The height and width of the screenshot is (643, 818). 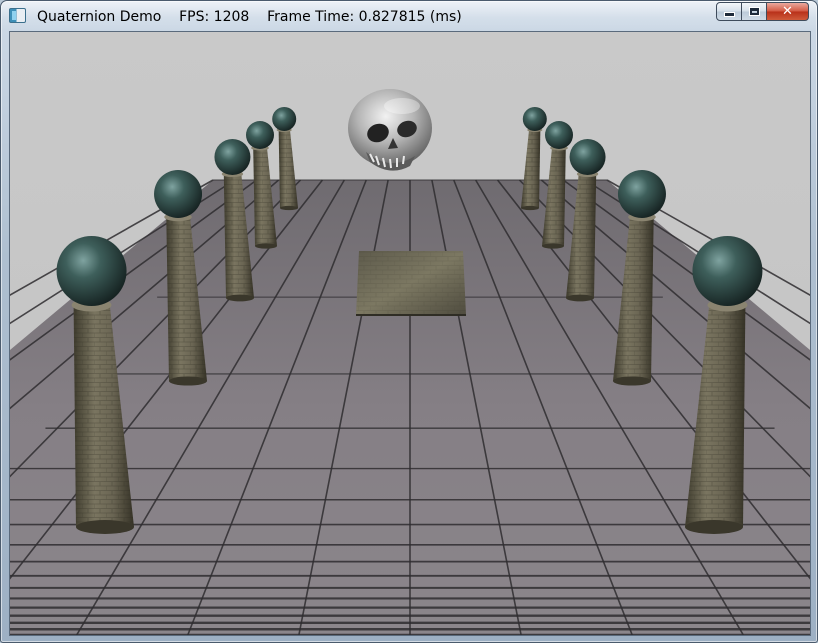 What do you see at coordinates (411, 283) in the screenshot?
I see `stone-block` at bounding box center [411, 283].